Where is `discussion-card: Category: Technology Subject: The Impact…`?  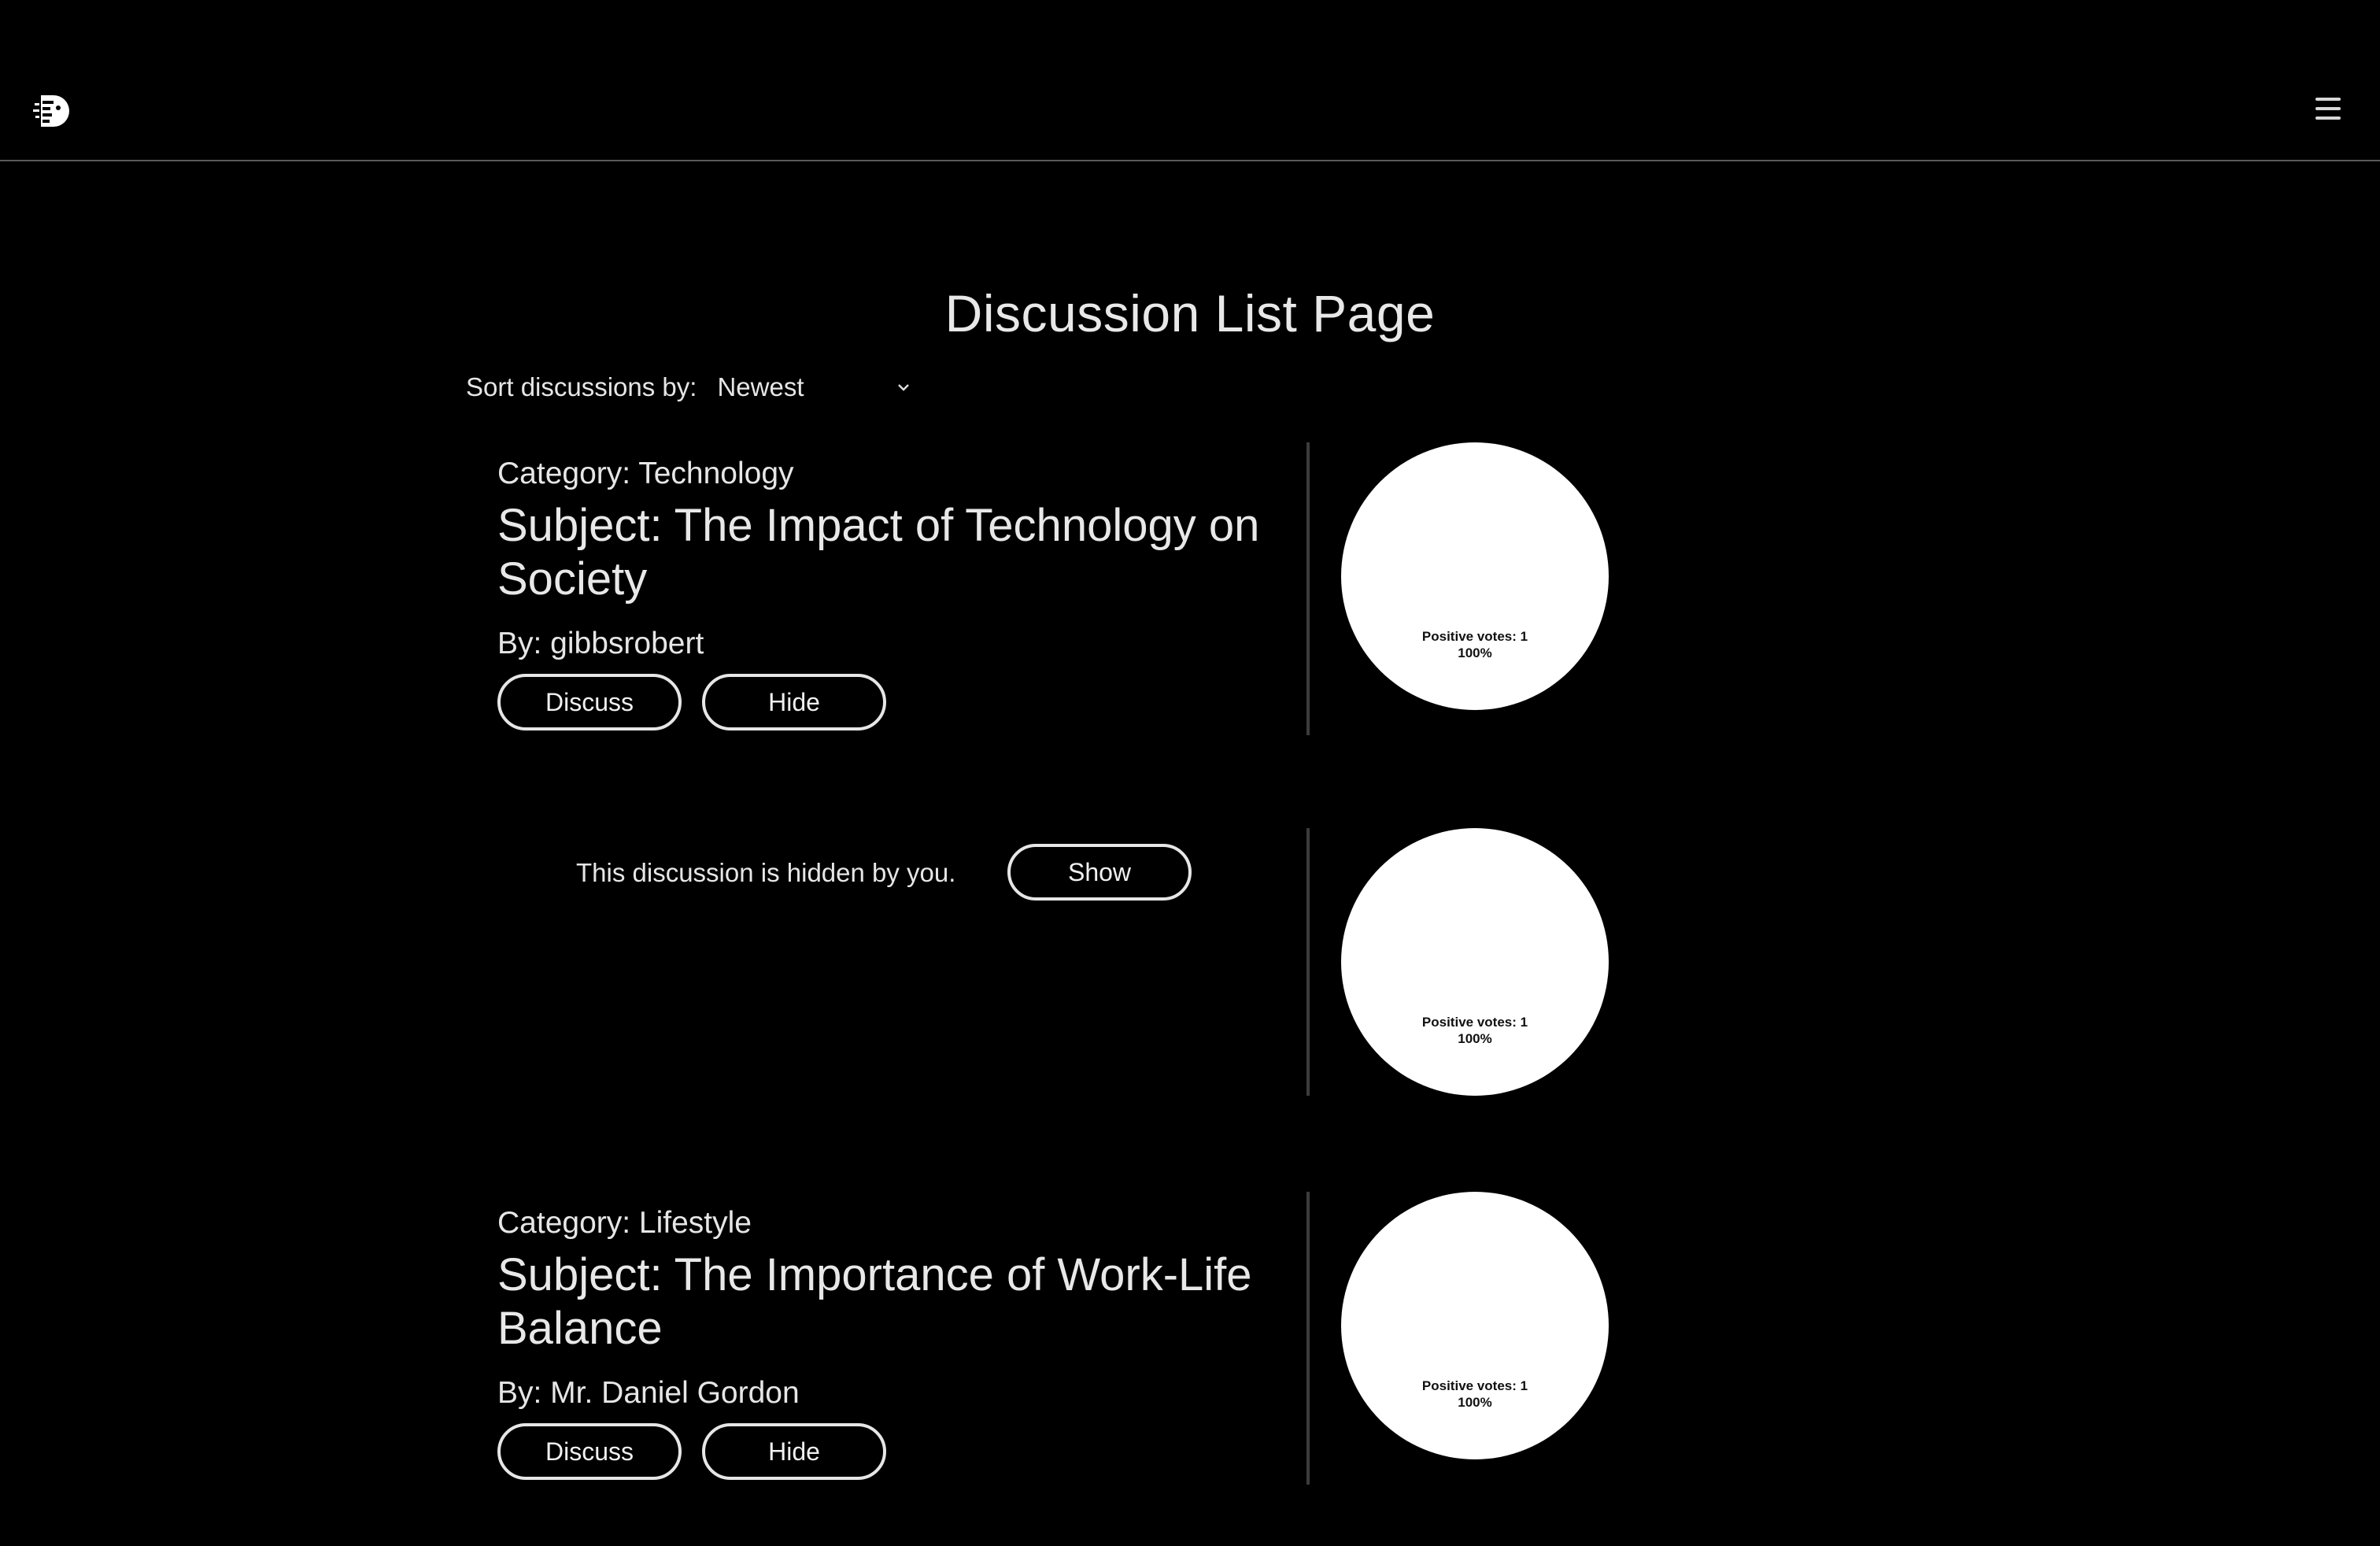 discussion-card: Category: Technology Subject: The Impact… is located at coordinates (1040, 588).